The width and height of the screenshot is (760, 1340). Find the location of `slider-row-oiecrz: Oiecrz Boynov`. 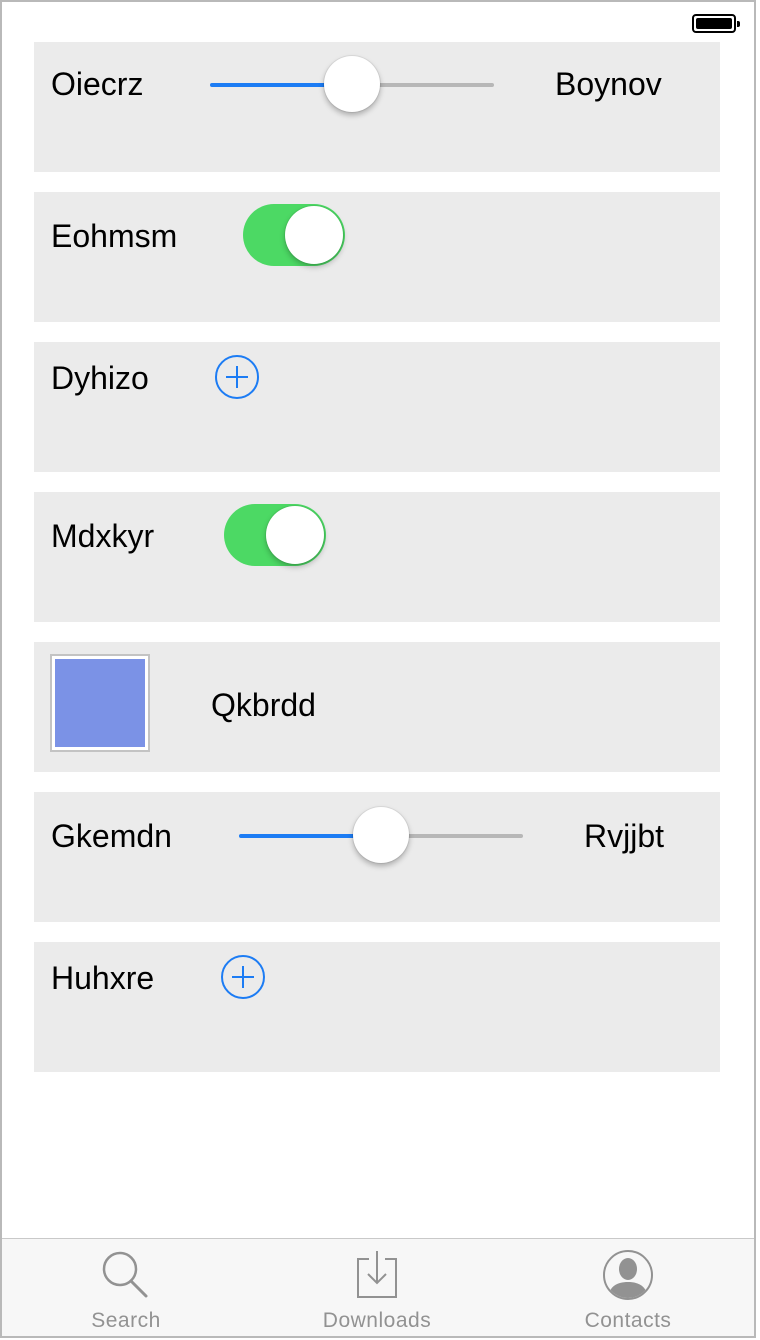

slider-row-oiecrz: Oiecrz Boynov is located at coordinates (377, 107).